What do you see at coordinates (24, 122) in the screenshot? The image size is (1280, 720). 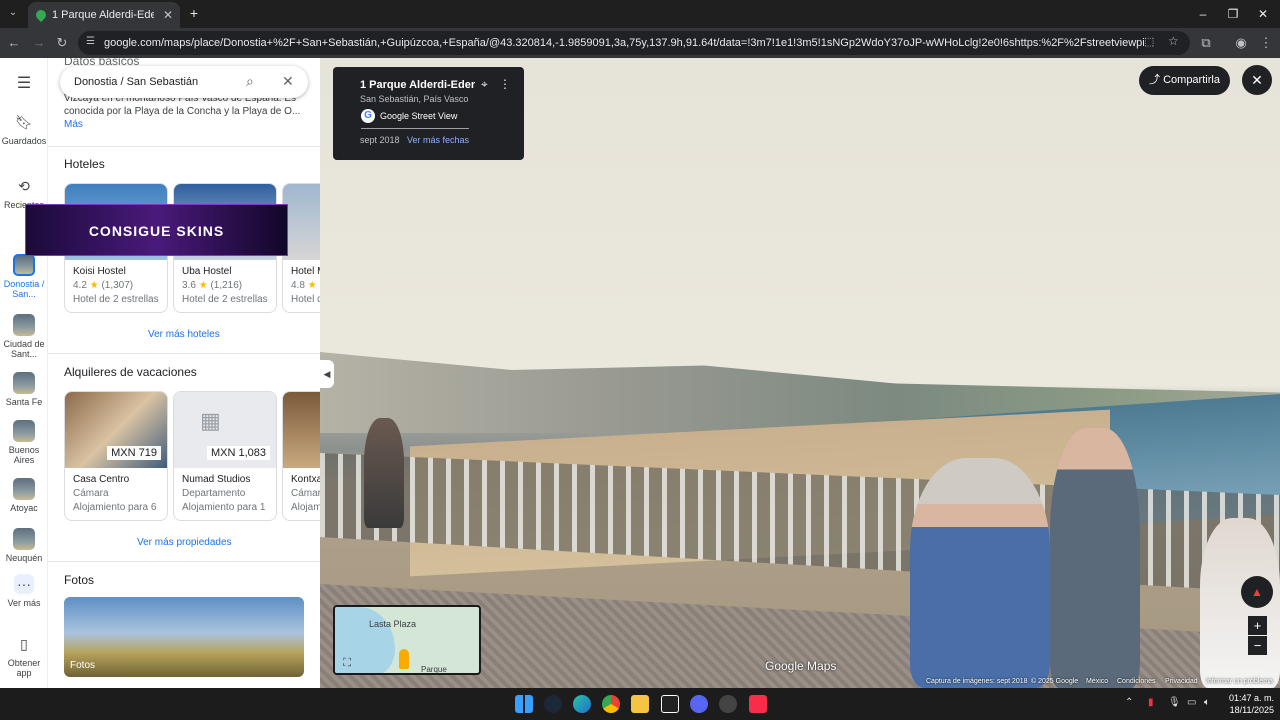 I see `bookmark-icon: 🔖︎` at bounding box center [24, 122].